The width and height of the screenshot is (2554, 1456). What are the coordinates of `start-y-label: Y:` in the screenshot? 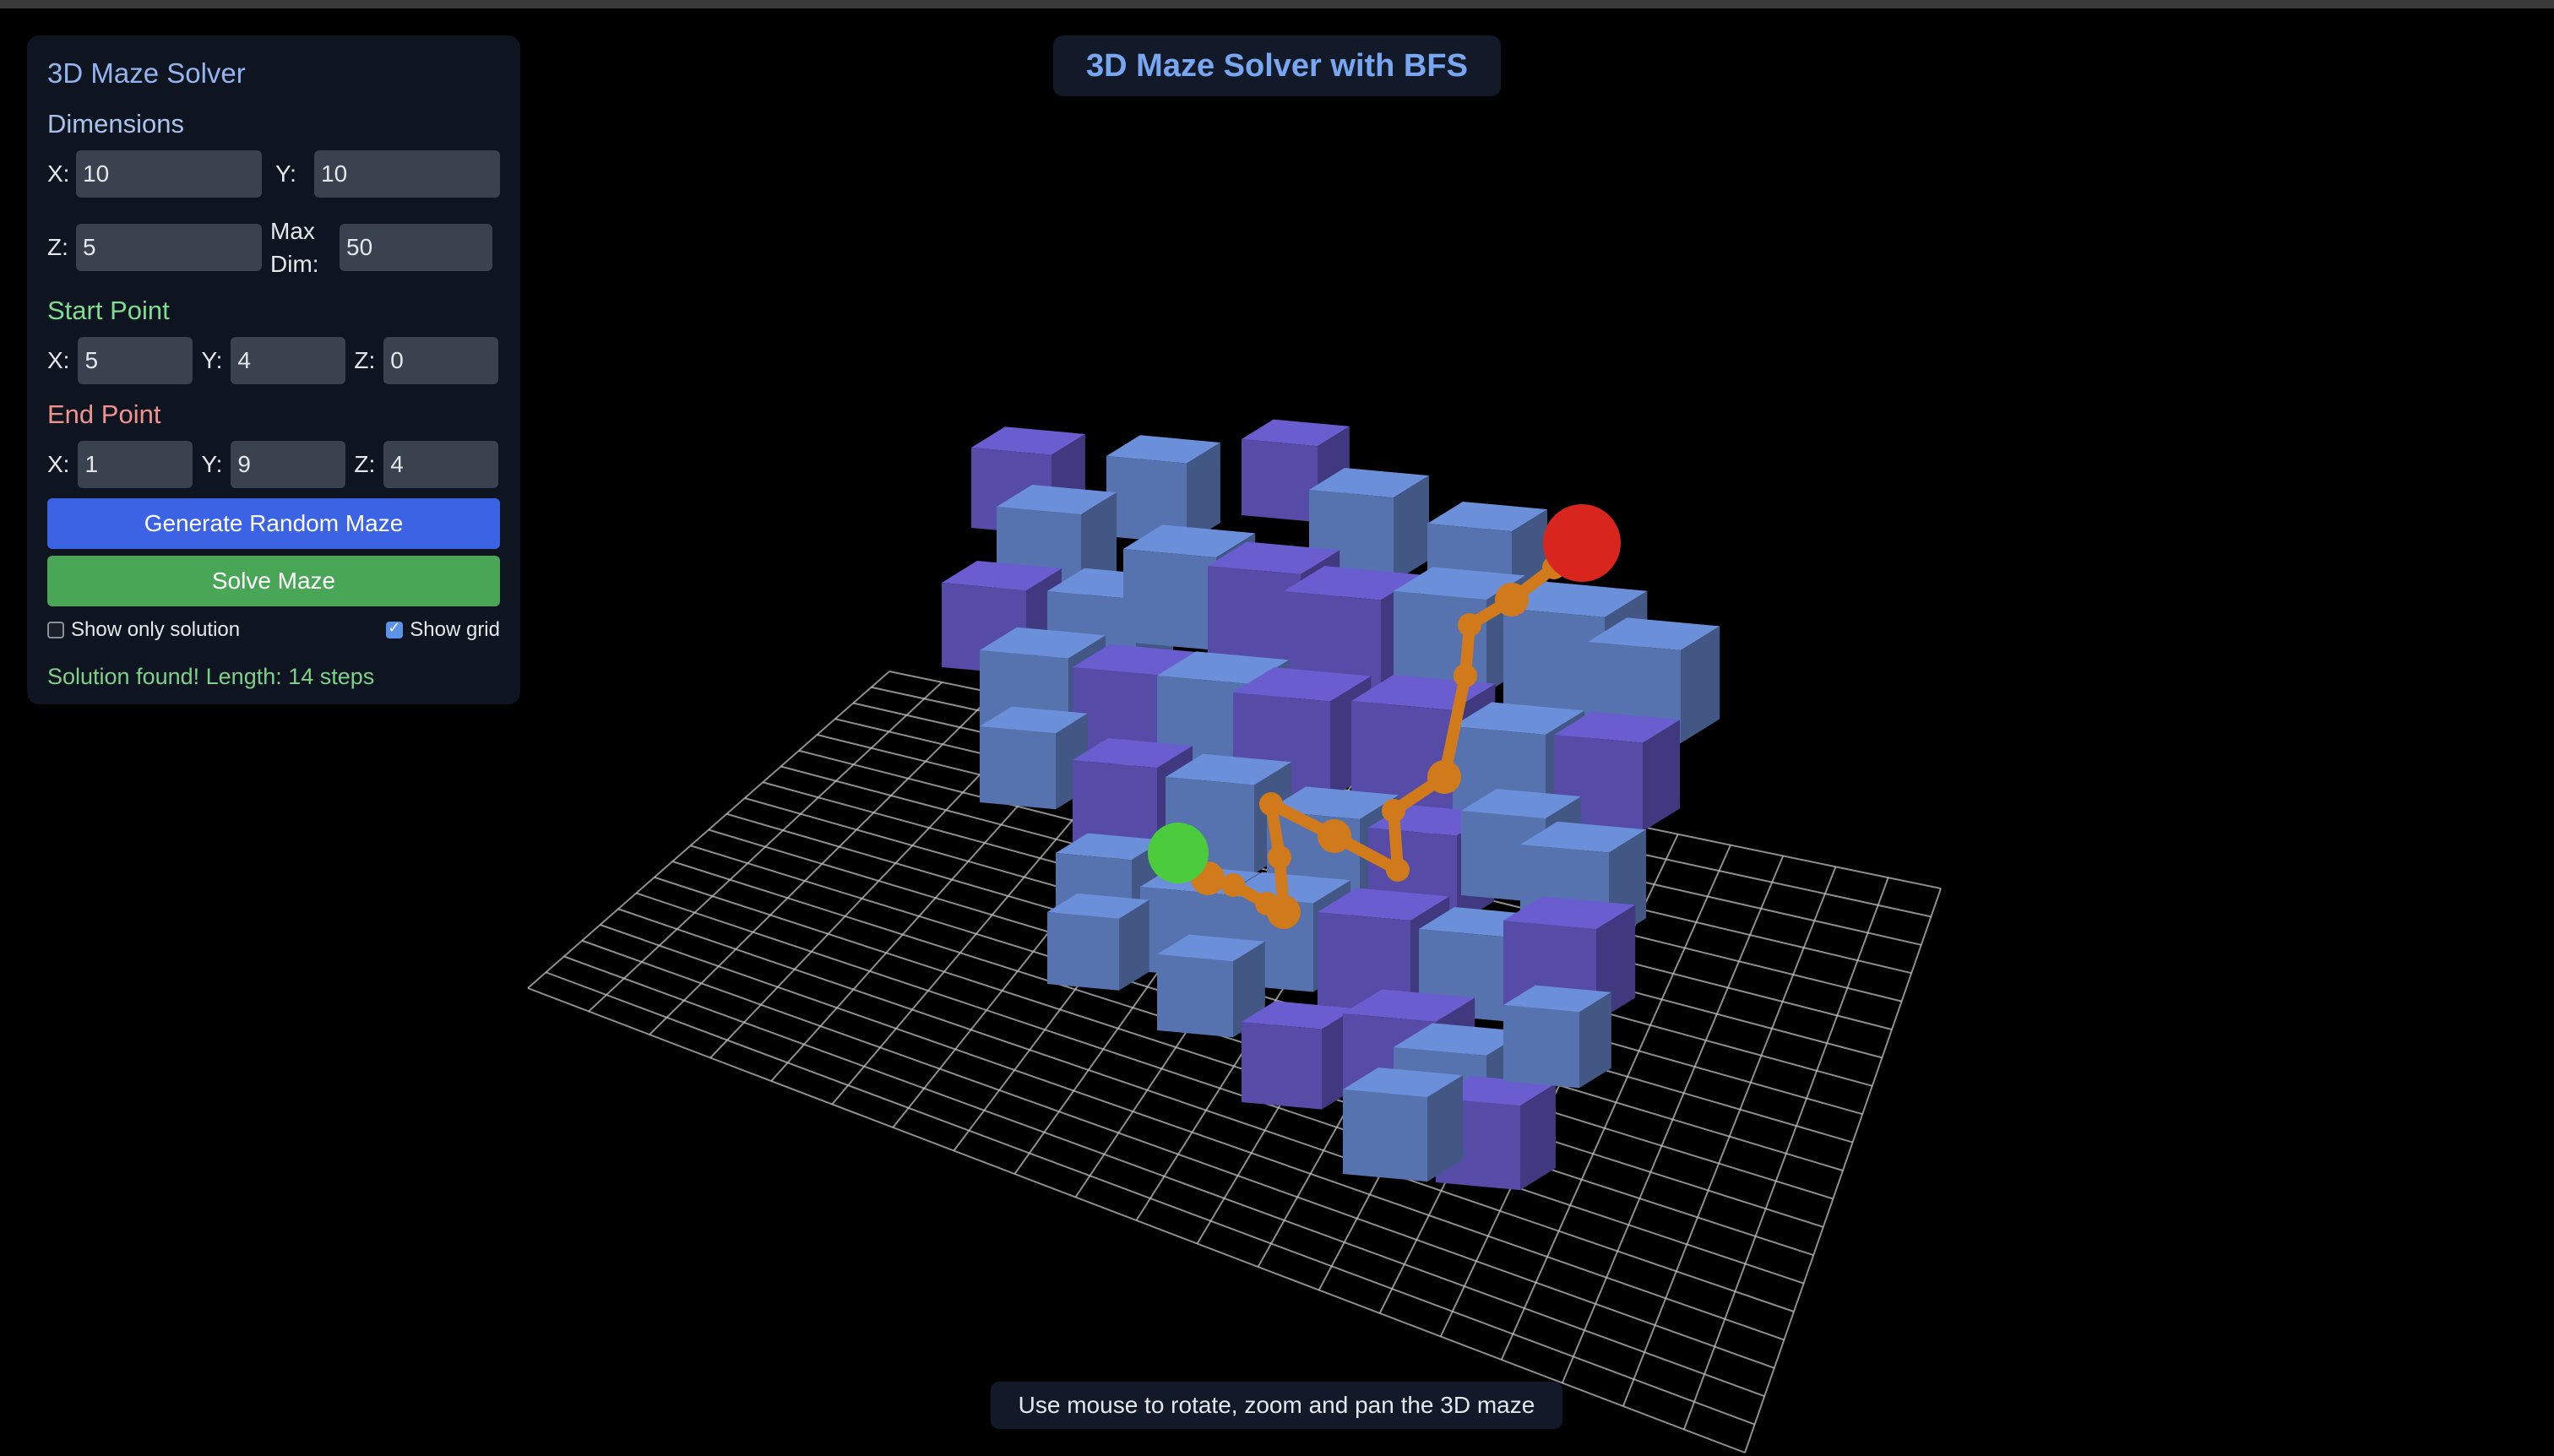 It's located at (212, 360).